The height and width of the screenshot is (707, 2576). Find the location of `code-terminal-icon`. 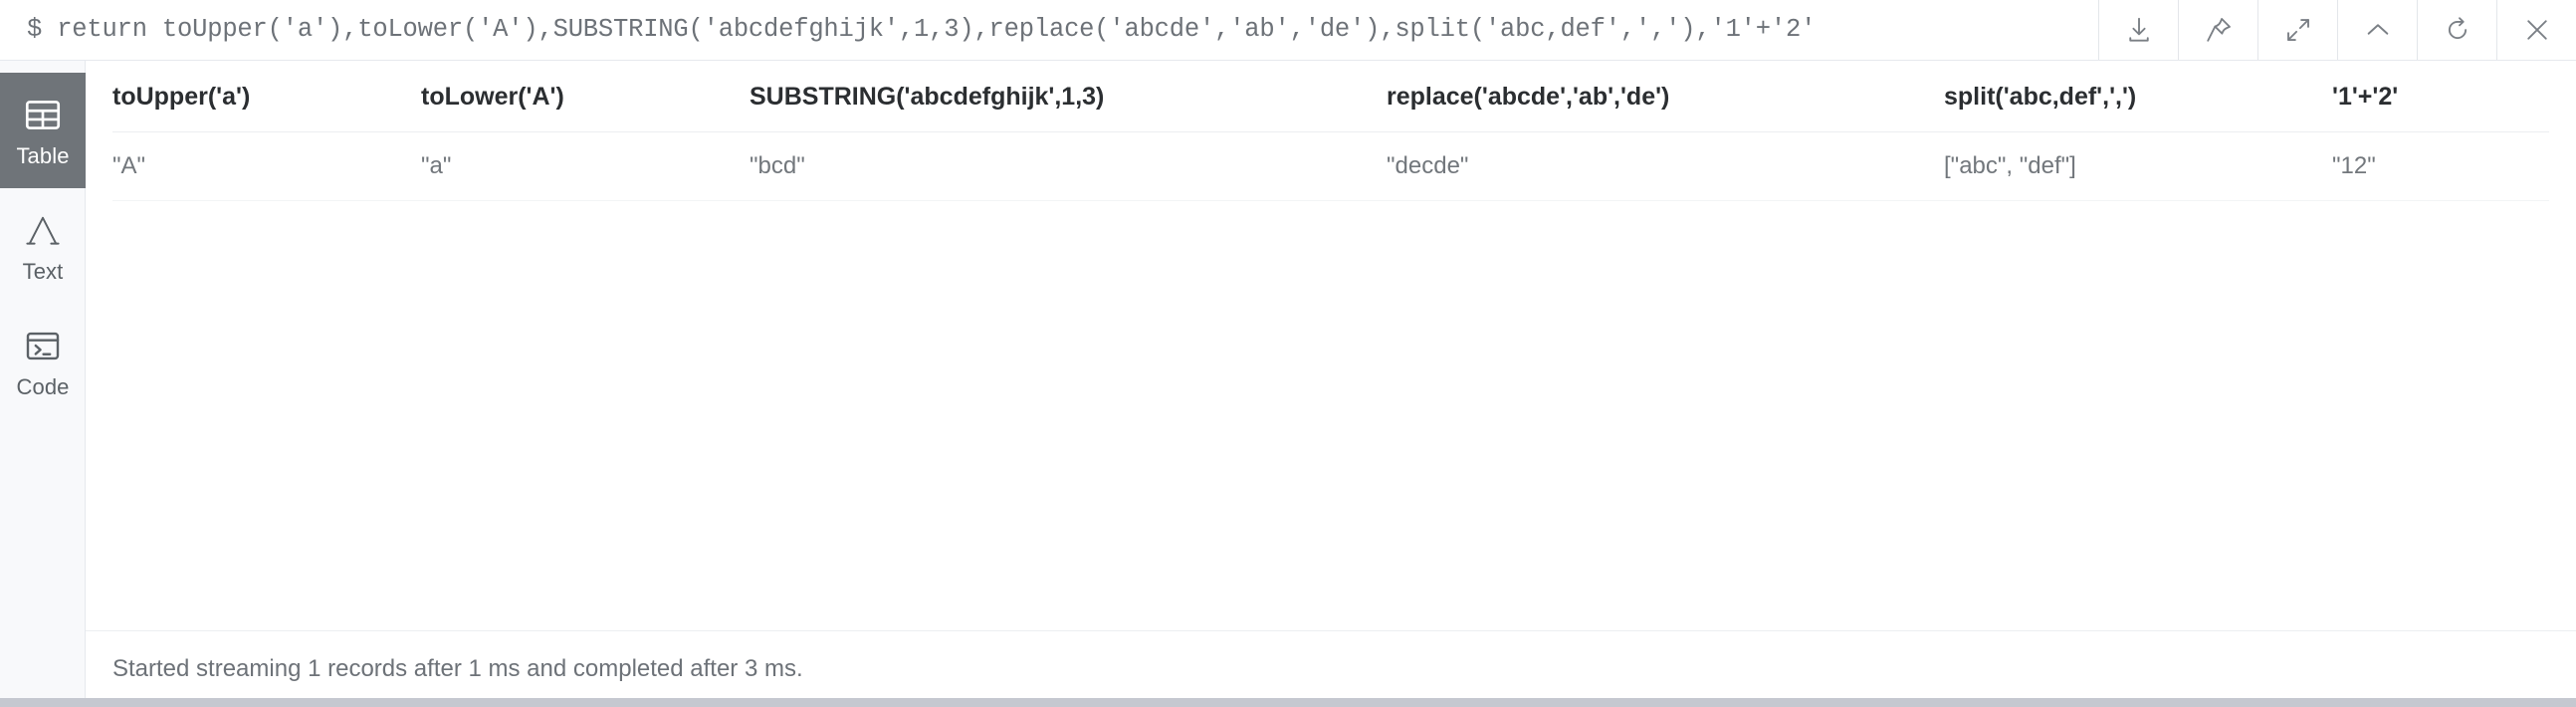

code-terminal-icon is located at coordinates (43, 346).